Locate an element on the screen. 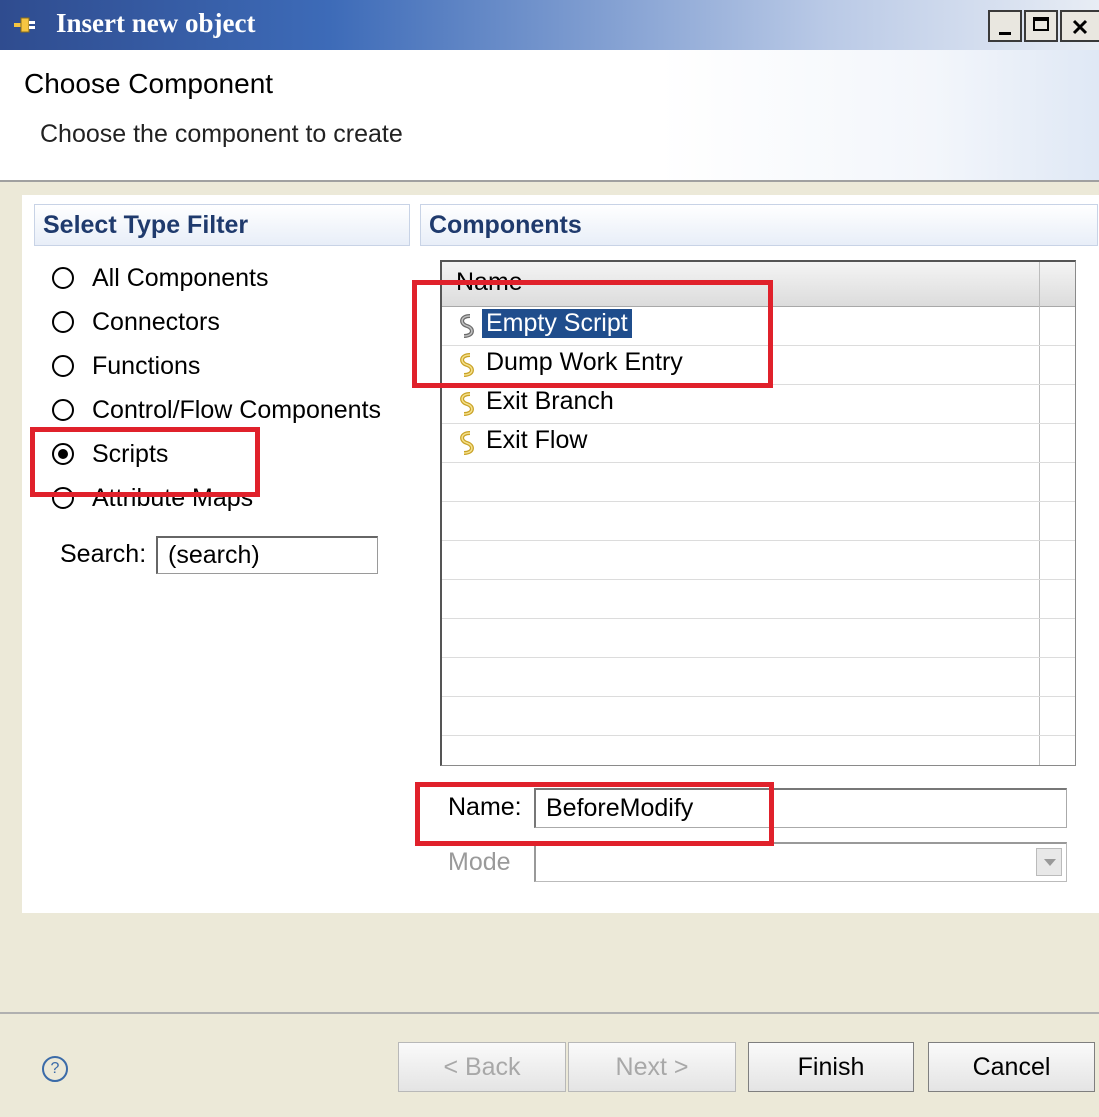 This screenshot has width=1099, height=1117. close-icon is located at coordinates (1080, 27).